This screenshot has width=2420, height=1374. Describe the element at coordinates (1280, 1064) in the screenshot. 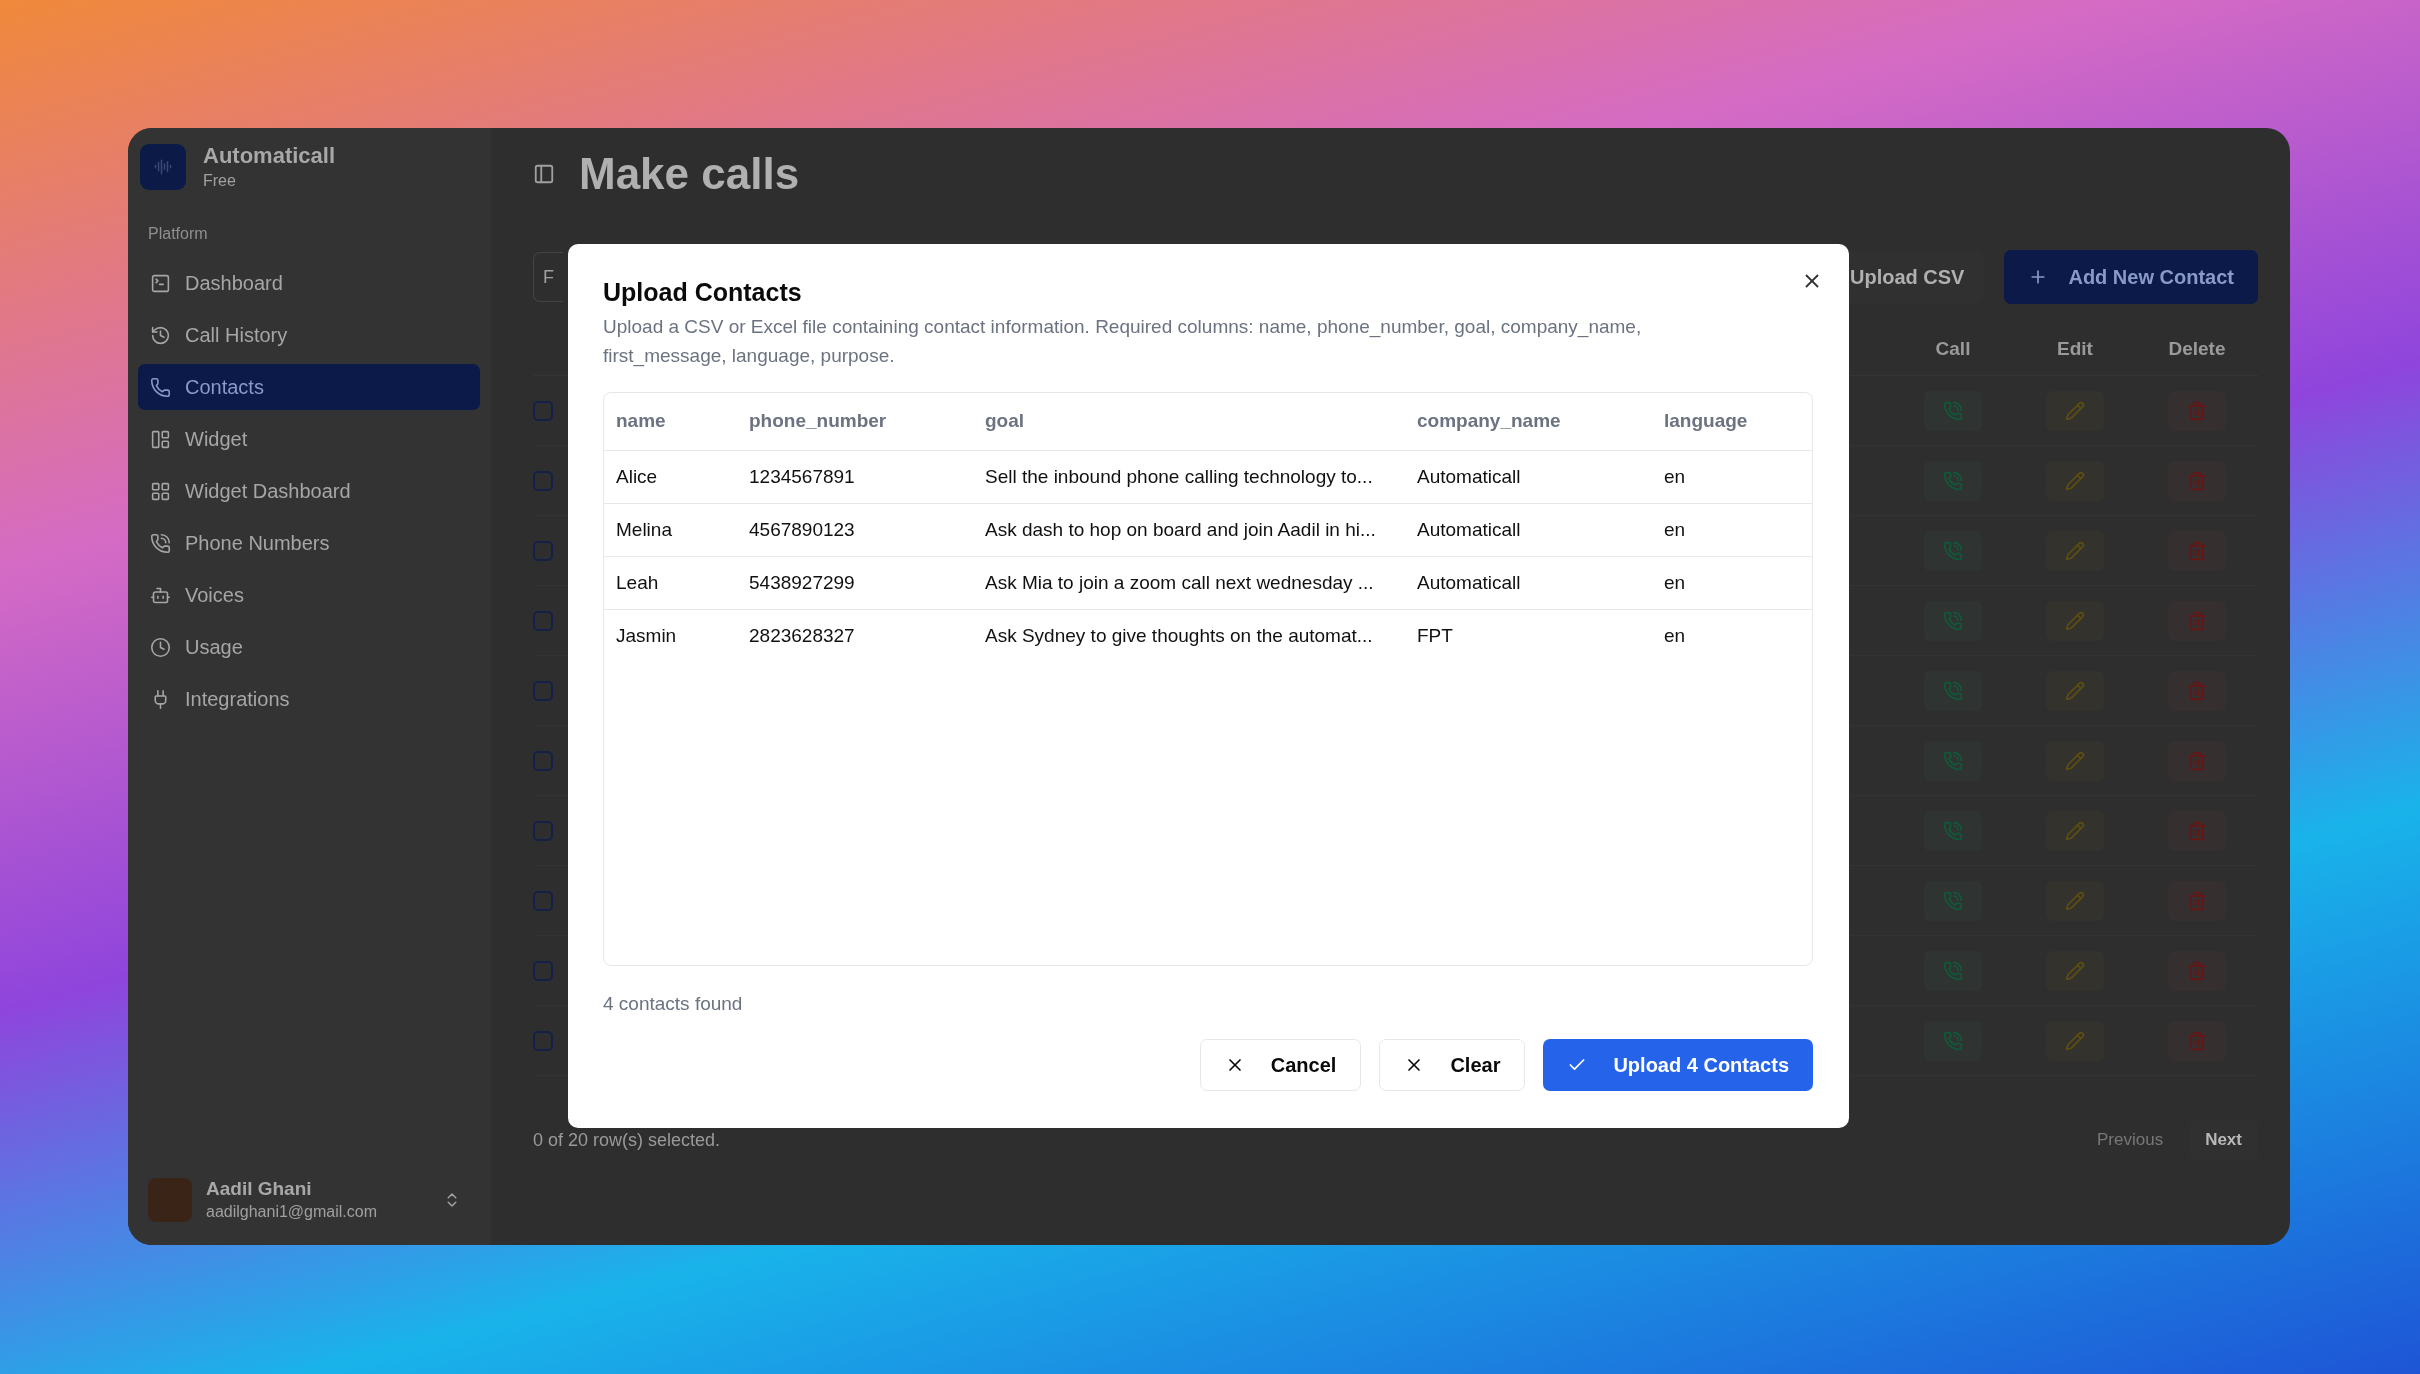

I see `cancel-button: Cancel` at that location.